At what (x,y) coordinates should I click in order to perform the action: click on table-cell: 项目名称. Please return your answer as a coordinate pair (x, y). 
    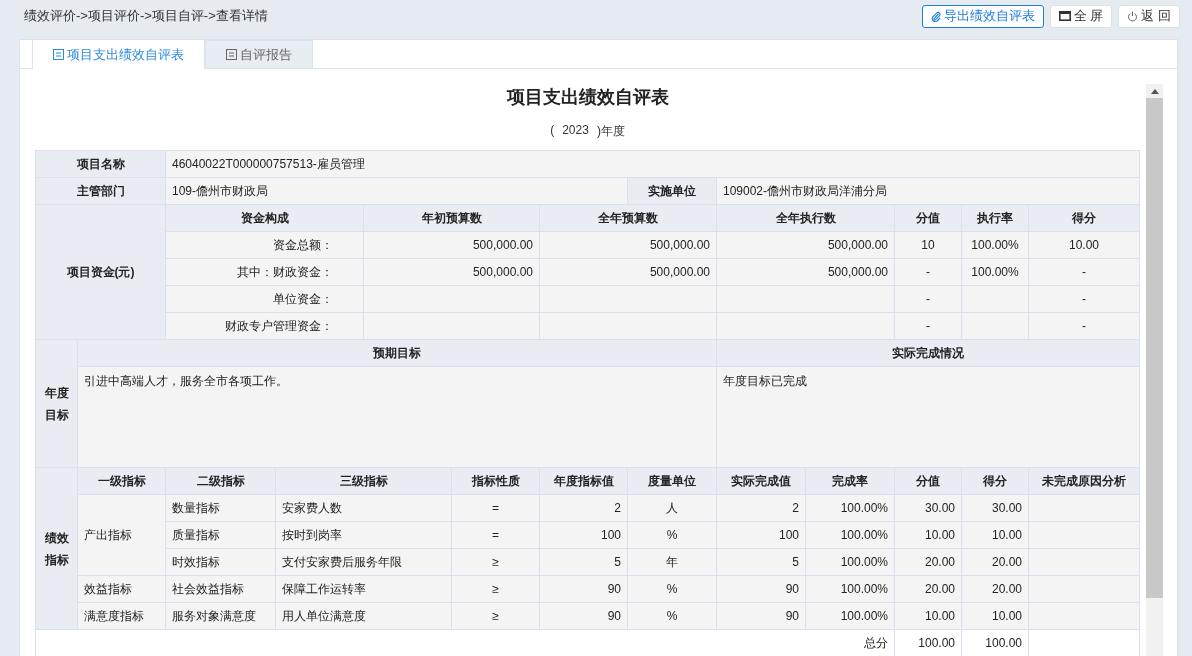
    Looking at the image, I should click on (100, 164).